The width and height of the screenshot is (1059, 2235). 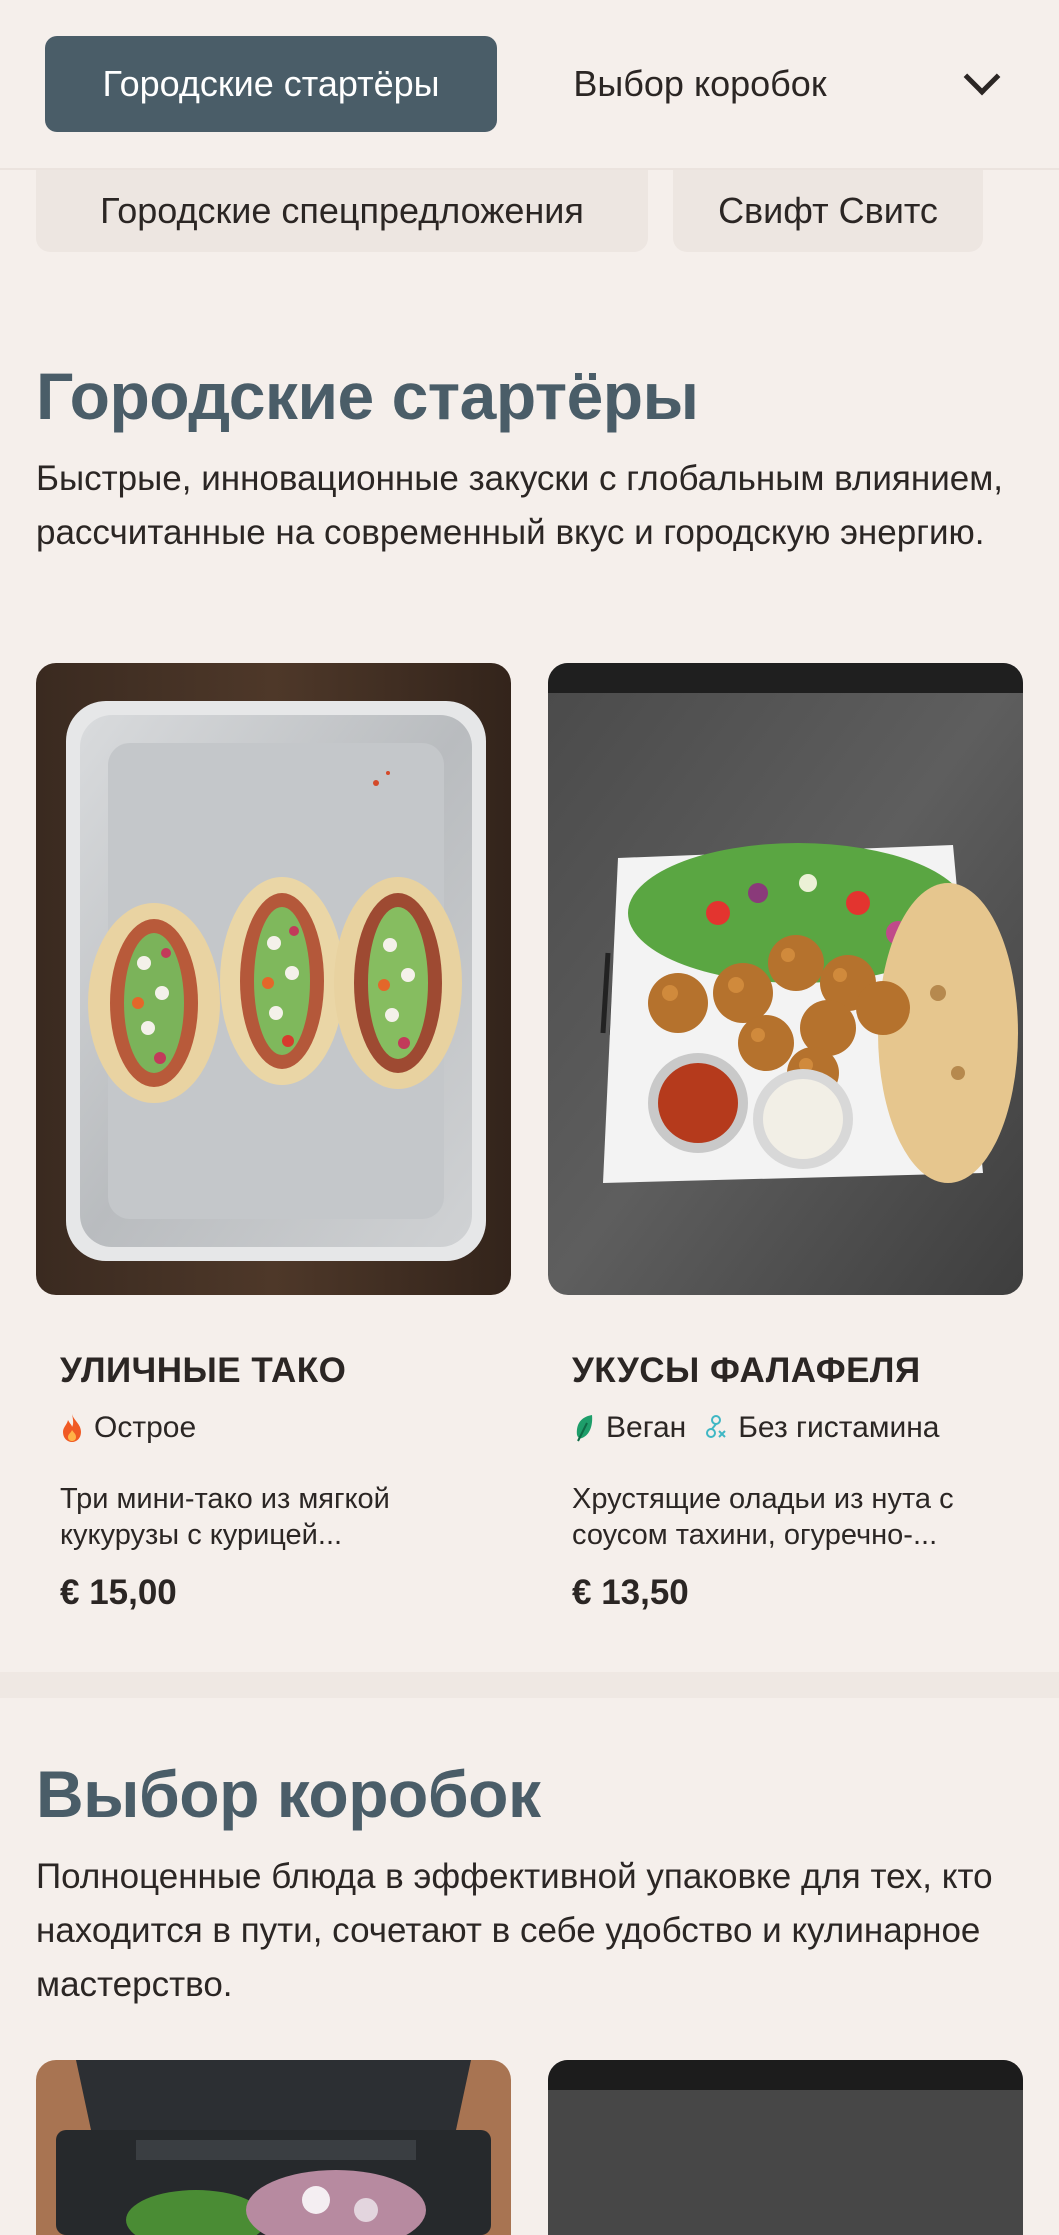 I want to click on product-tags: Острое, so click(x=137, y=1428).